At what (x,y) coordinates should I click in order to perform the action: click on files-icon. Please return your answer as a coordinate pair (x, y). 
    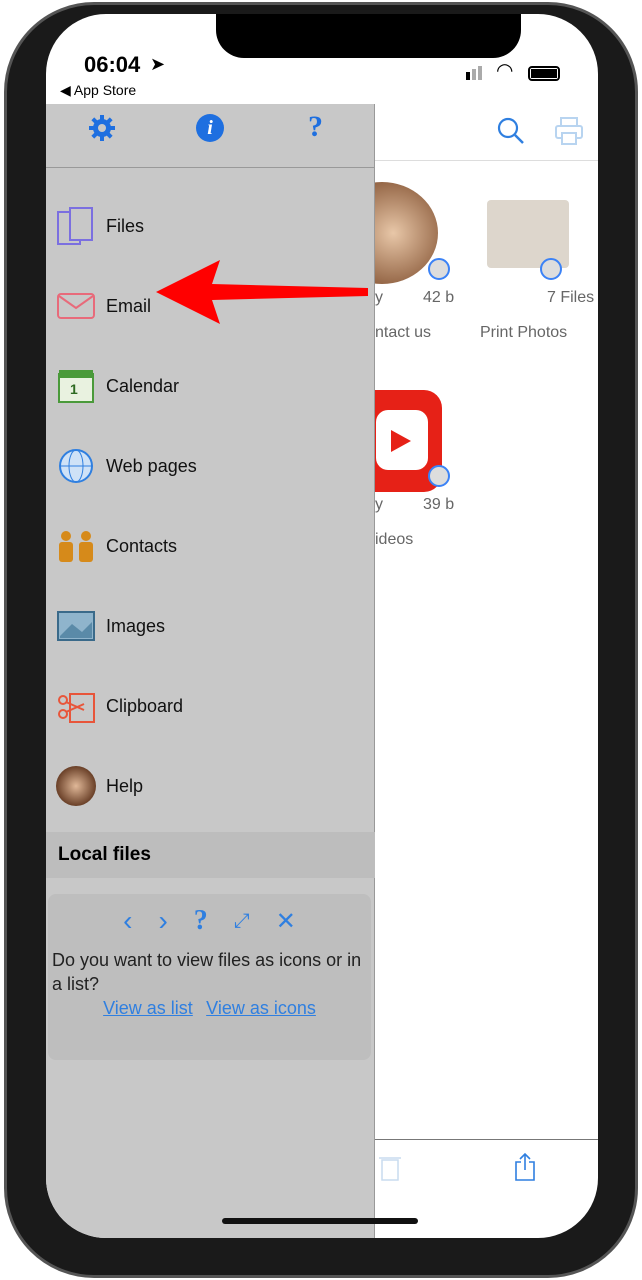
    Looking at the image, I should click on (76, 226).